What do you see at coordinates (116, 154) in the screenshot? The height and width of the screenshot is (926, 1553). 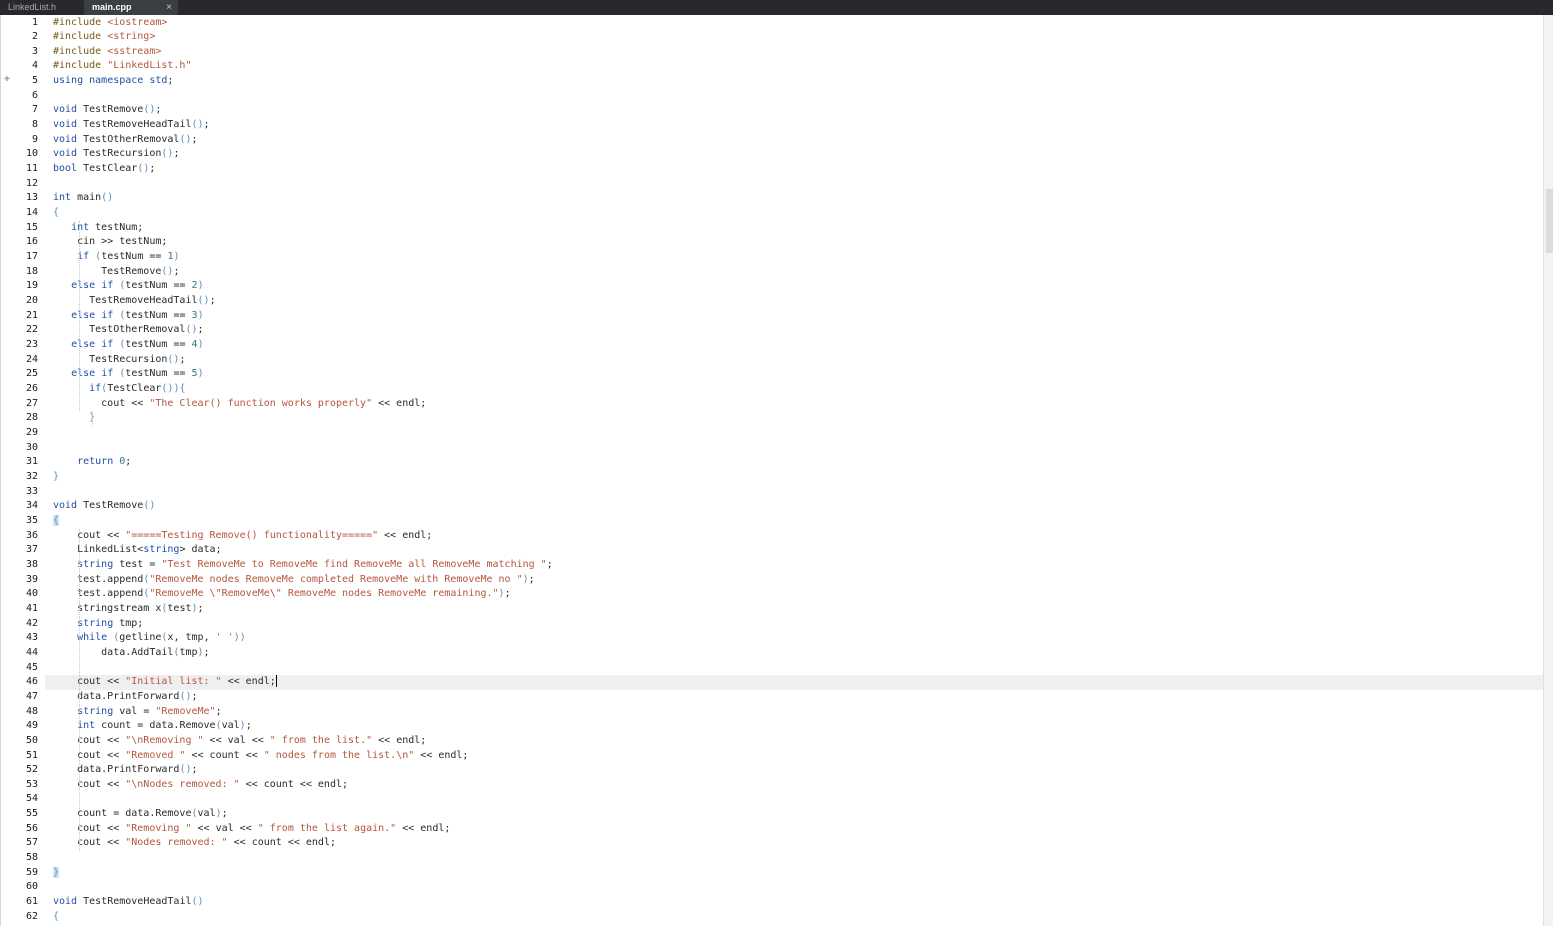 I see `code-line: void TestRecursion();` at bounding box center [116, 154].